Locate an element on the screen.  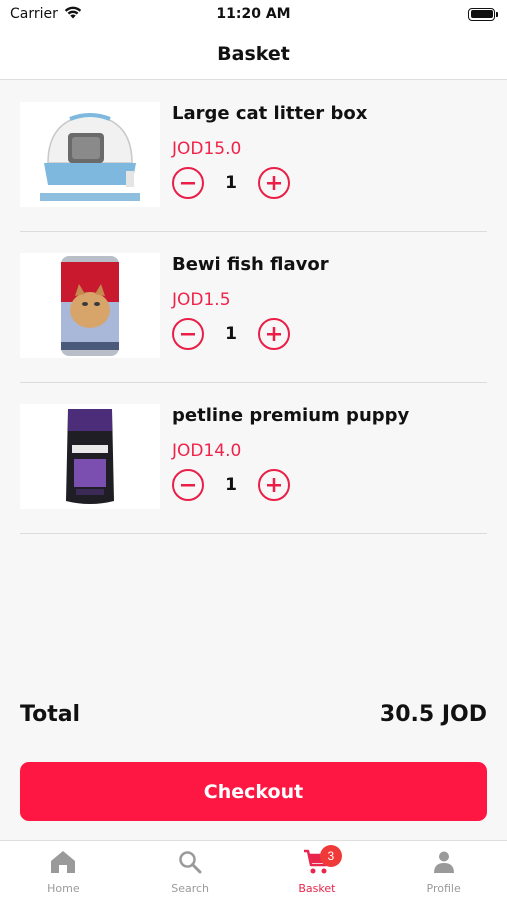
cat-litter-box-image is located at coordinates (90, 156).